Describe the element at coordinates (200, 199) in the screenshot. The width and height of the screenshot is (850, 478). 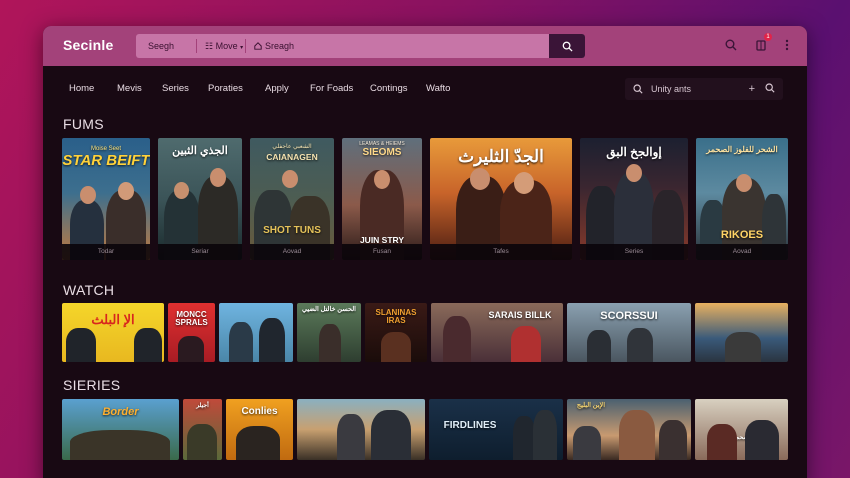
I see `film-card: الجذي الثبين Seriar` at that location.